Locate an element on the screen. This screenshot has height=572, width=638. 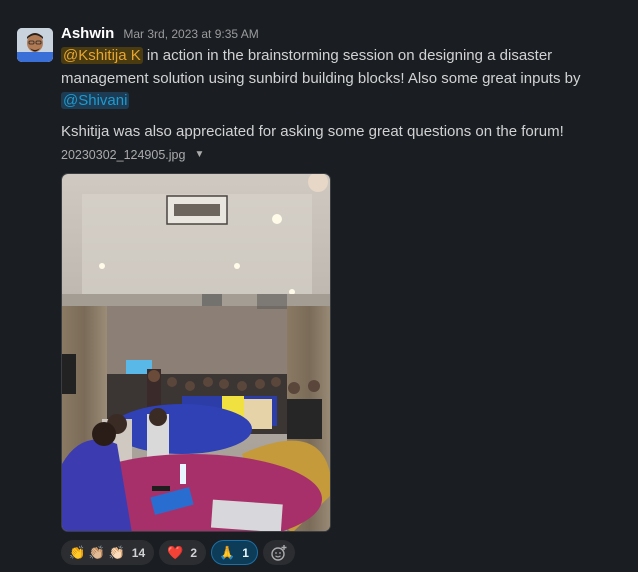
reaction-count: 1 is located at coordinates (245, 552).